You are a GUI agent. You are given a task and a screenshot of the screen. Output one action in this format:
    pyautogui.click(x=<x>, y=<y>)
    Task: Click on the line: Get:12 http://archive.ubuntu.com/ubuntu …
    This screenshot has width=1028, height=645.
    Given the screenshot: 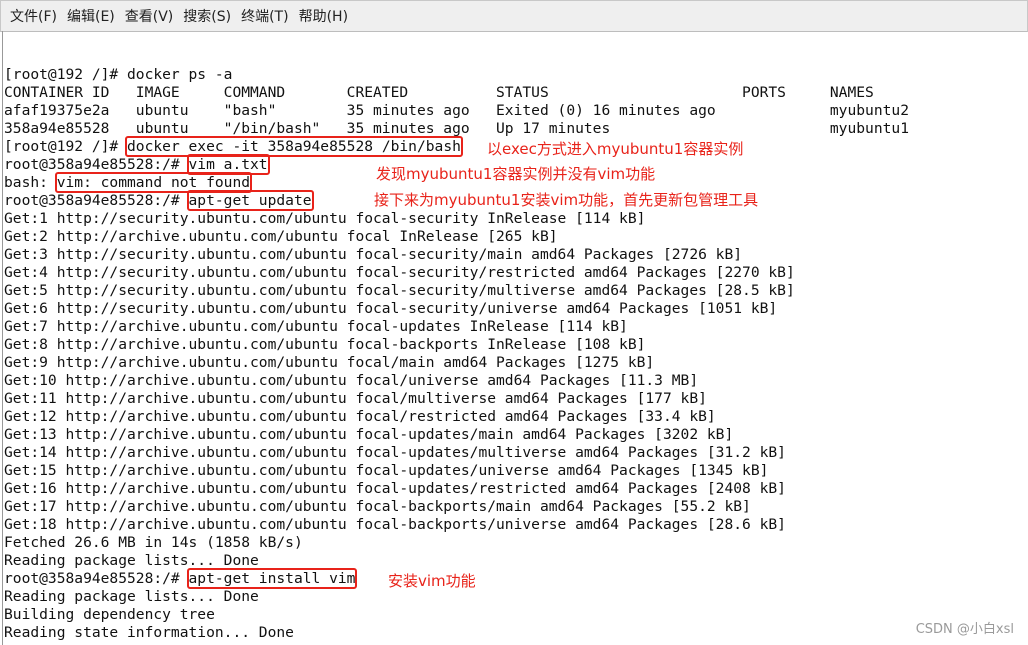 What is the action you would take?
    pyautogui.click(x=360, y=416)
    